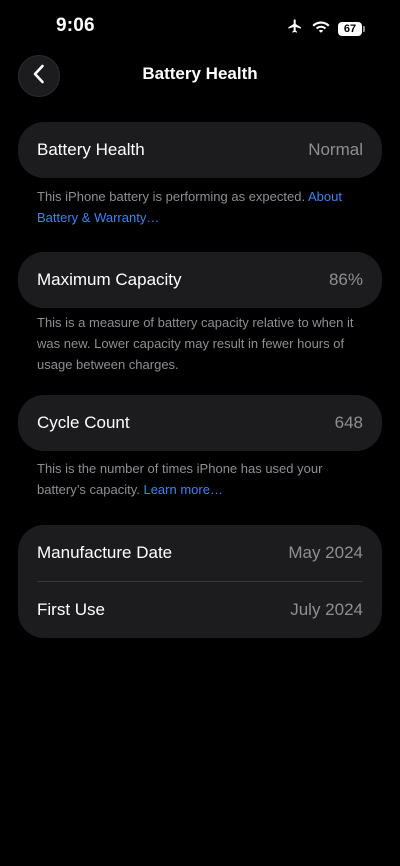  Describe the element at coordinates (348, 422) in the screenshot. I see `cycle-count-value: 648` at that location.